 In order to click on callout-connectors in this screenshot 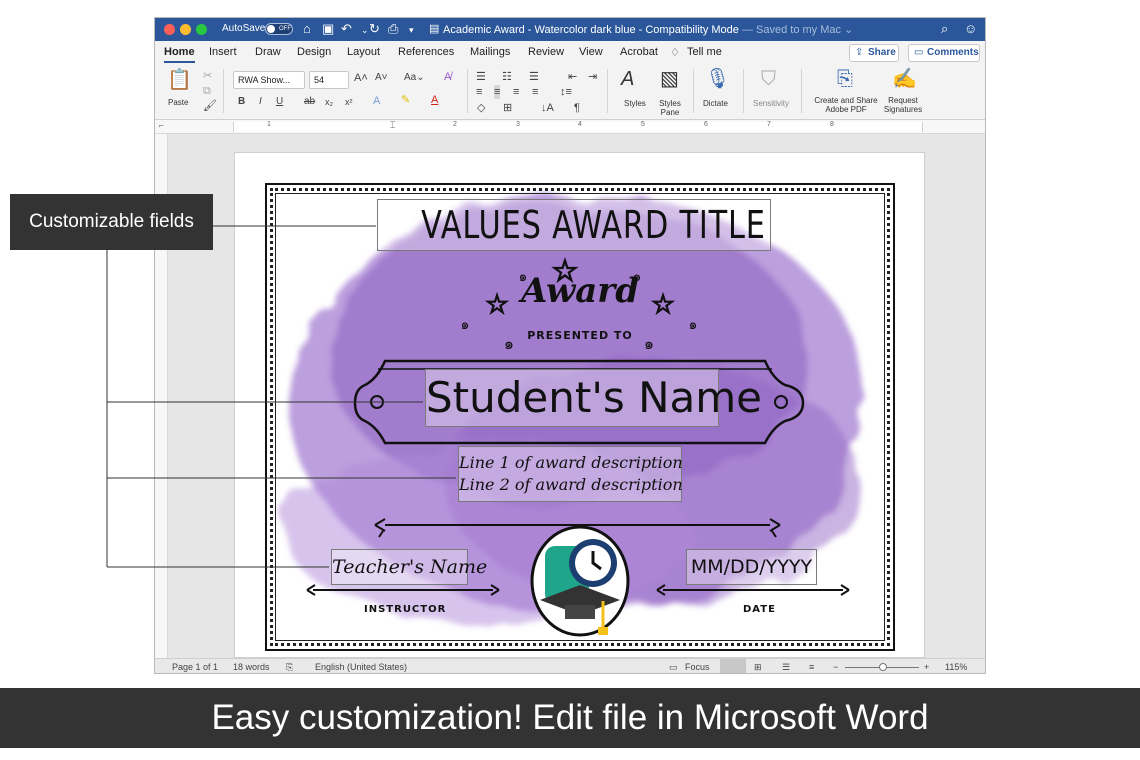, I will do `click(281, 396)`.